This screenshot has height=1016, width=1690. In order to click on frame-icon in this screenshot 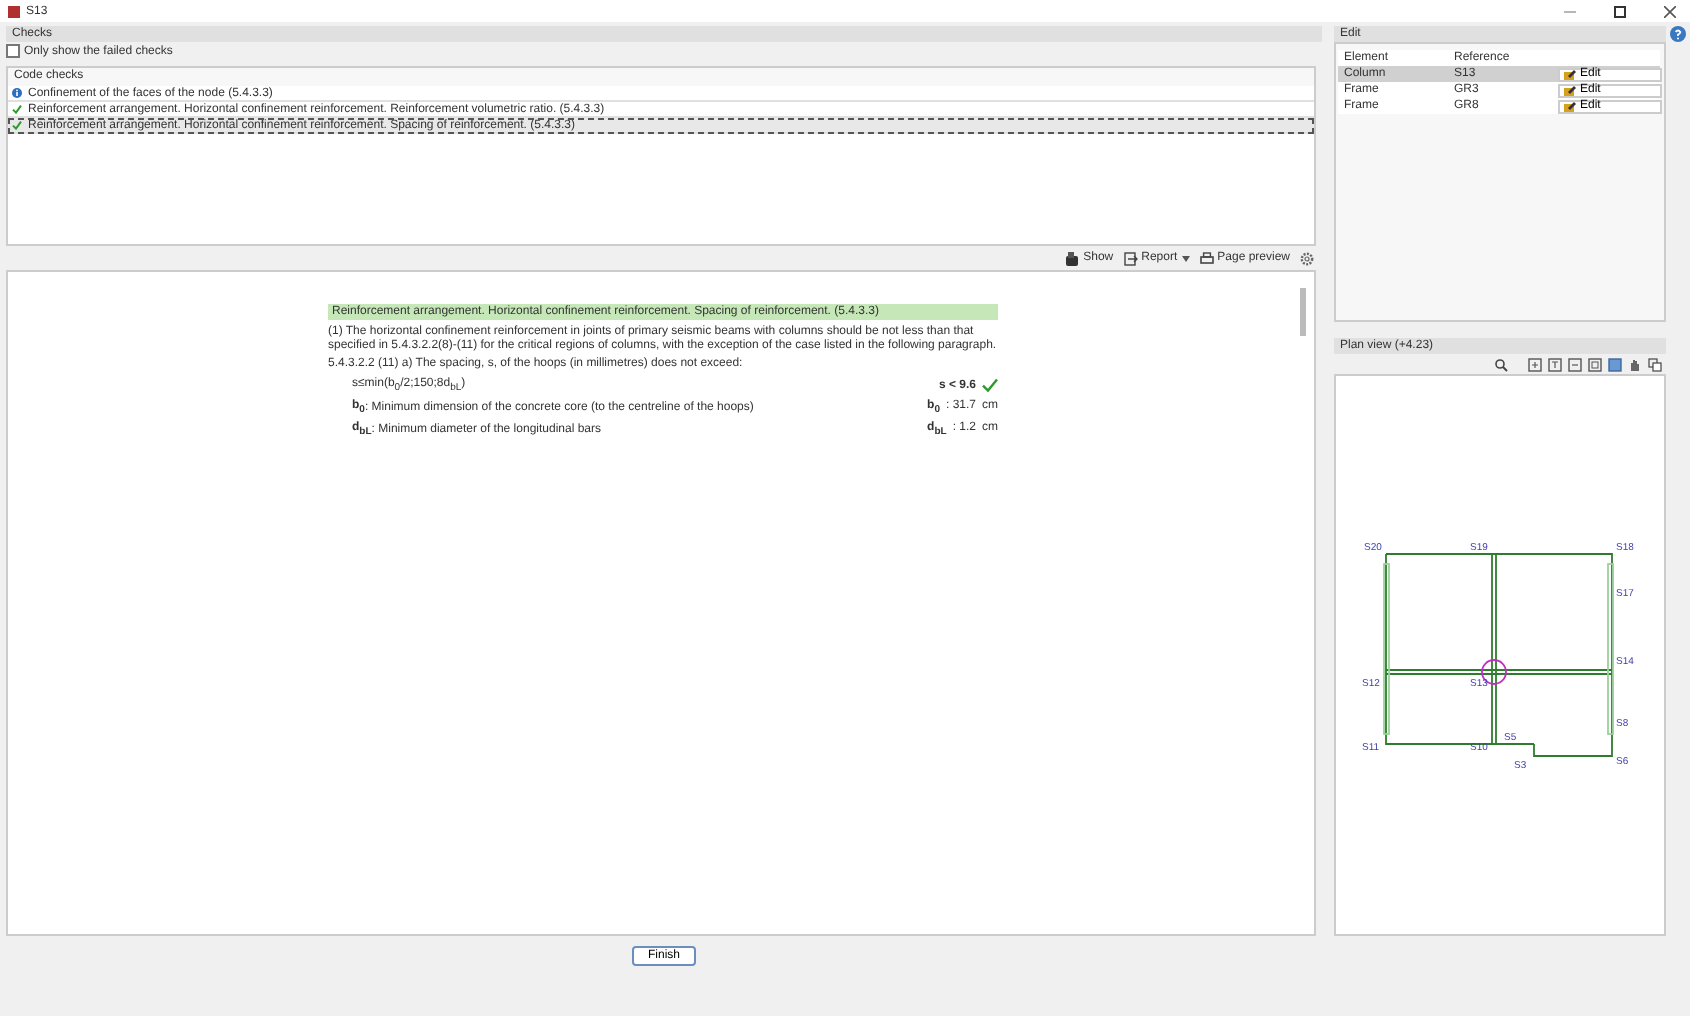, I will do `click(1595, 364)`.